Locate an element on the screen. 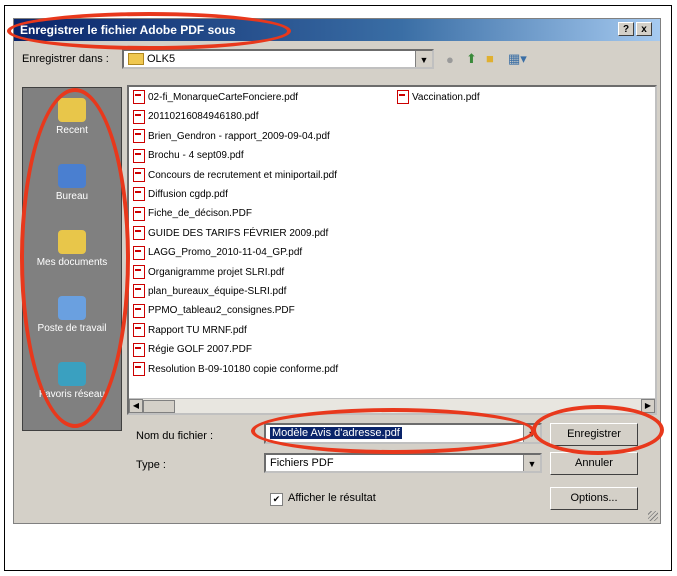 The height and width of the screenshot is (576, 677). scroll-left-icon: ◀ is located at coordinates (136, 406).